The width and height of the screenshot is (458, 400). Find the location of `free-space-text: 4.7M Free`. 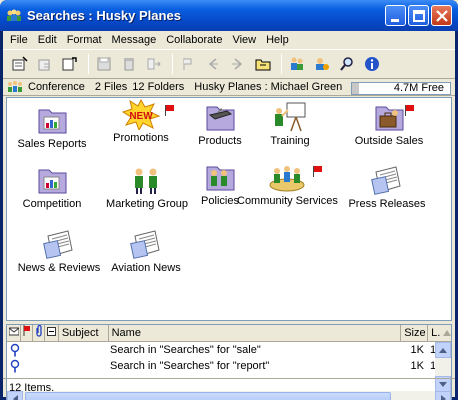

free-space-text: 4.7M Free is located at coordinates (418, 88).